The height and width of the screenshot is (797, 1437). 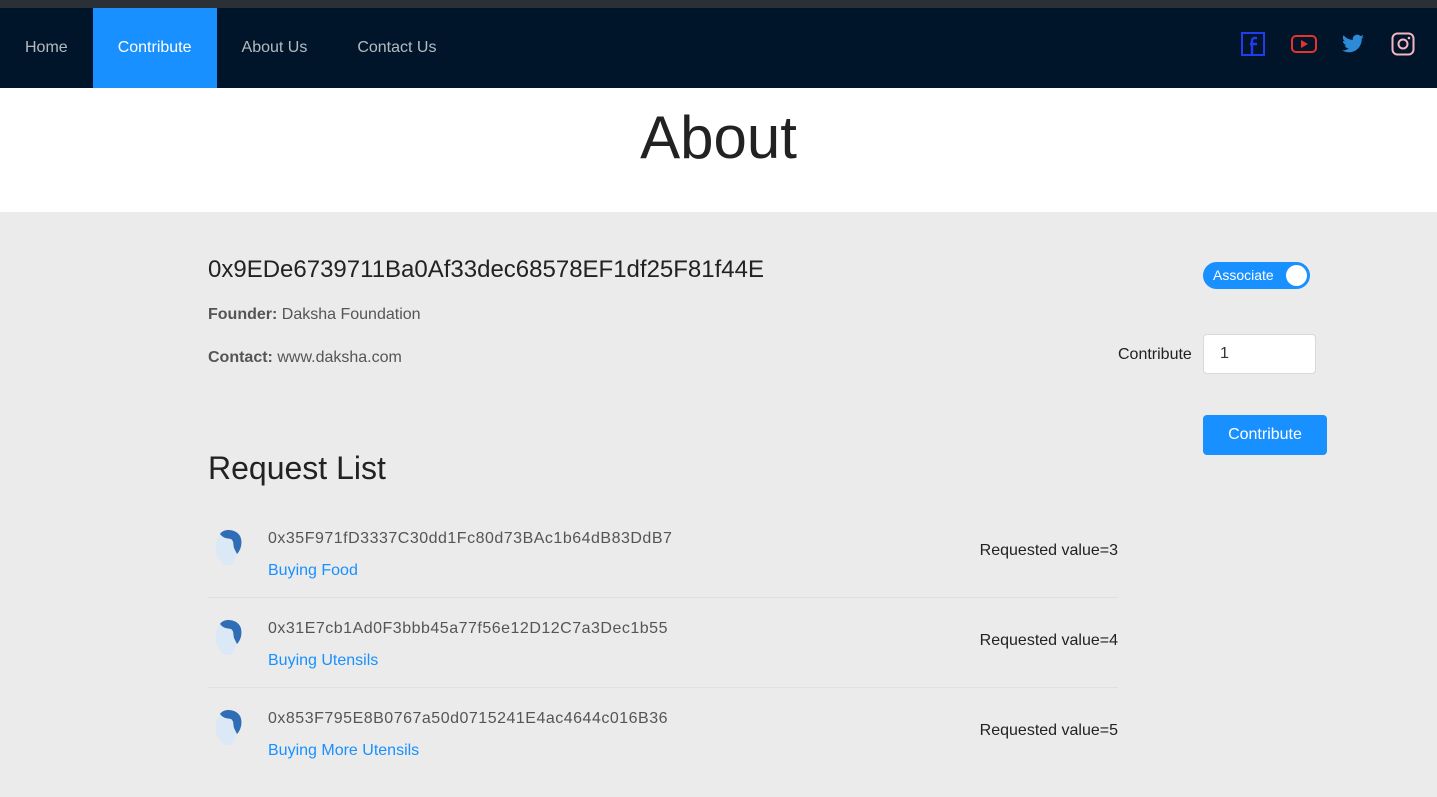 What do you see at coordinates (1304, 44) in the screenshot?
I see `youtube-icon` at bounding box center [1304, 44].